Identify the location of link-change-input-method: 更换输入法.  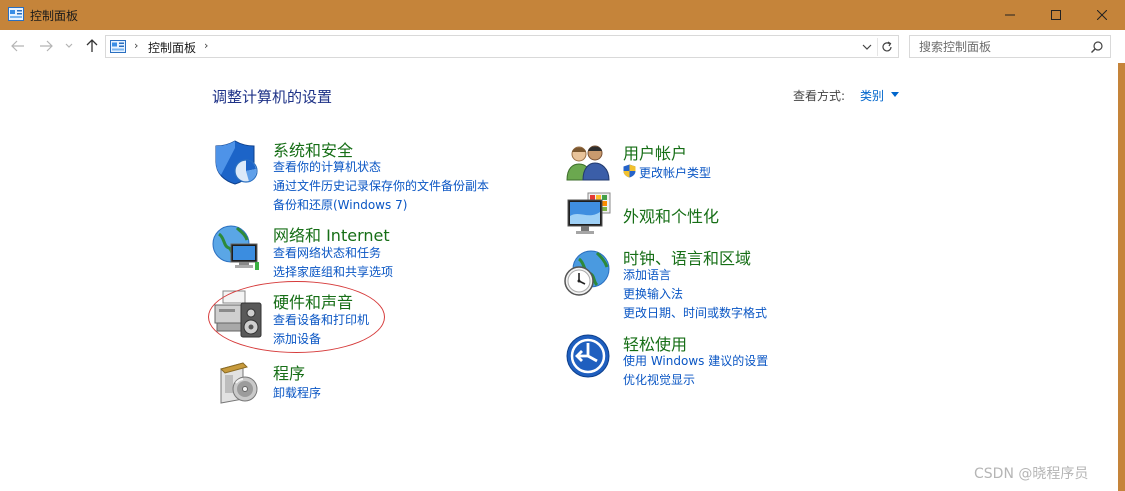
(653, 293).